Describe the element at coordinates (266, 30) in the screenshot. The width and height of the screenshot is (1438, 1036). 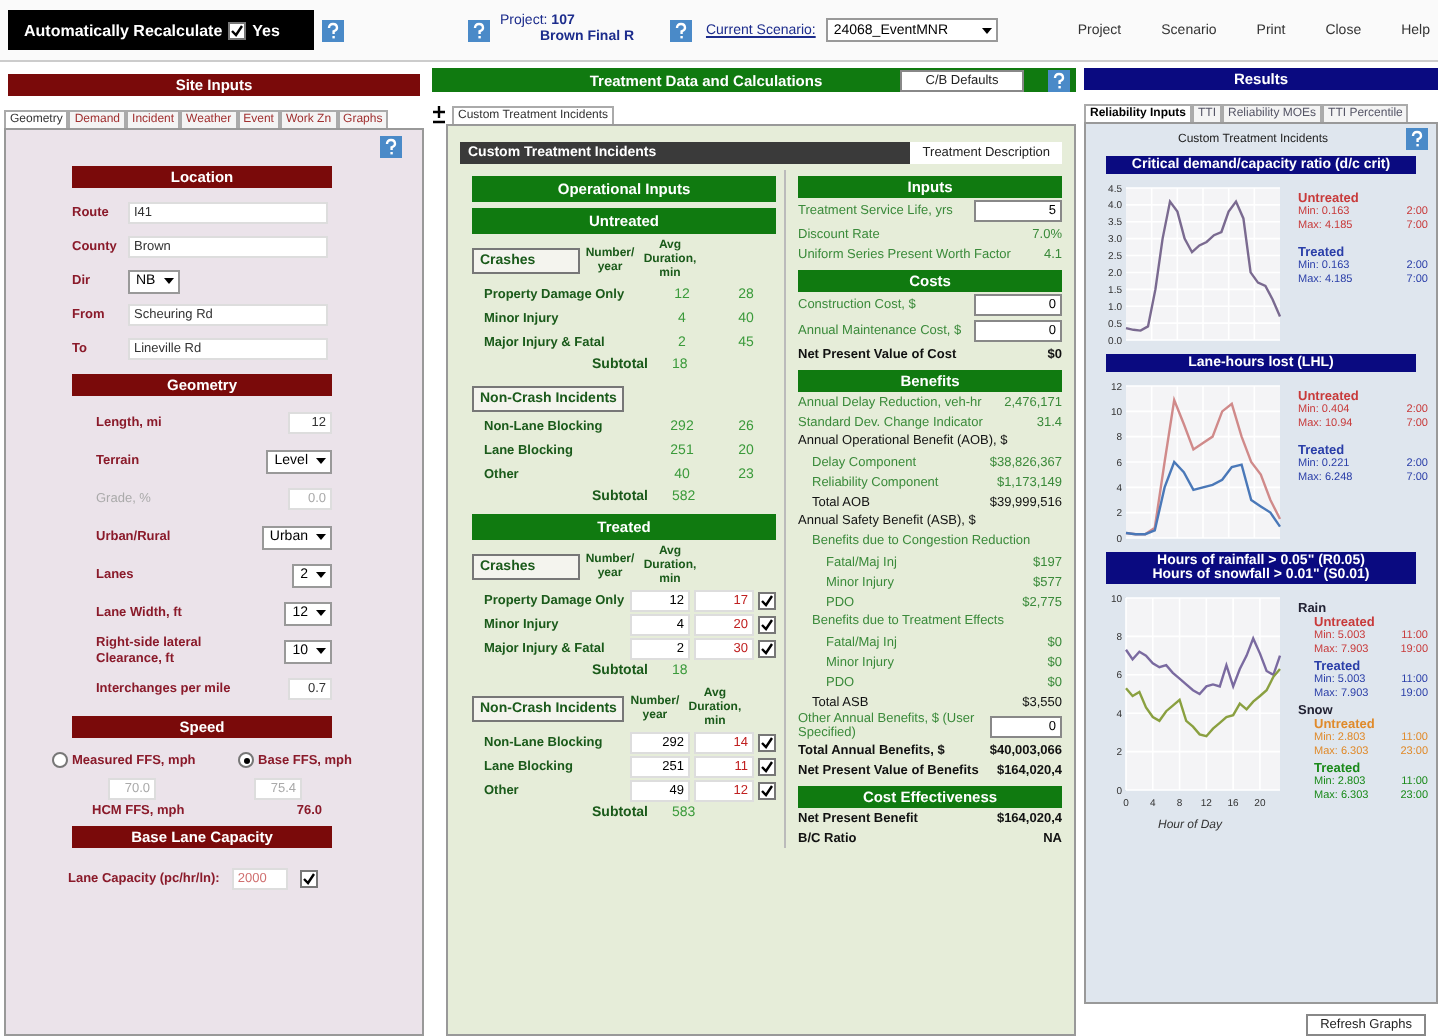
I see `recalculate-value: Yes` at that location.